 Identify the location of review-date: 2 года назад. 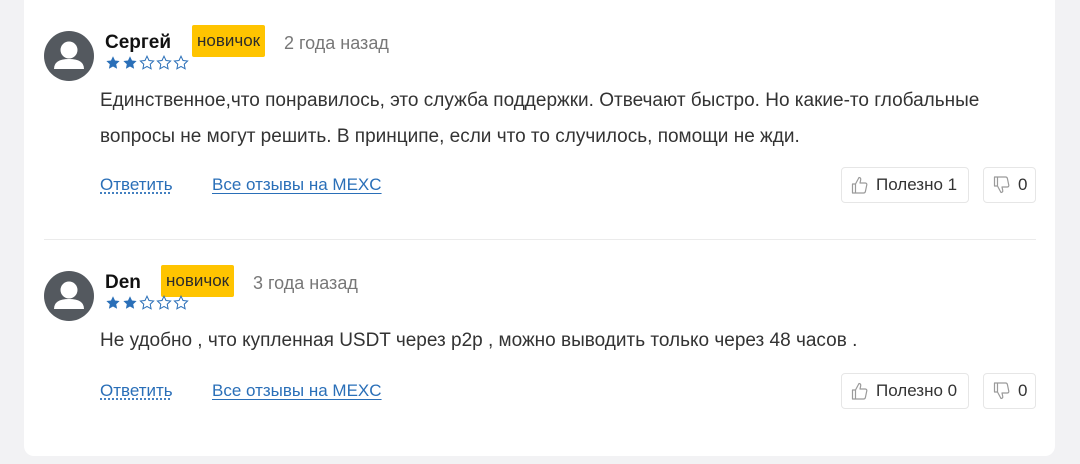
(336, 43).